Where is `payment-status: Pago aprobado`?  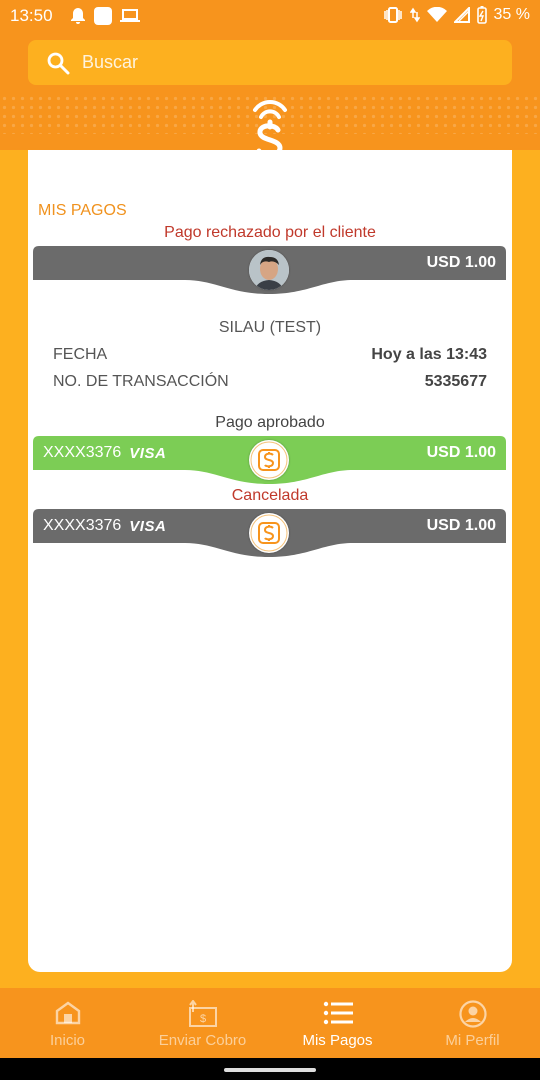 payment-status: Pago aprobado is located at coordinates (270, 422).